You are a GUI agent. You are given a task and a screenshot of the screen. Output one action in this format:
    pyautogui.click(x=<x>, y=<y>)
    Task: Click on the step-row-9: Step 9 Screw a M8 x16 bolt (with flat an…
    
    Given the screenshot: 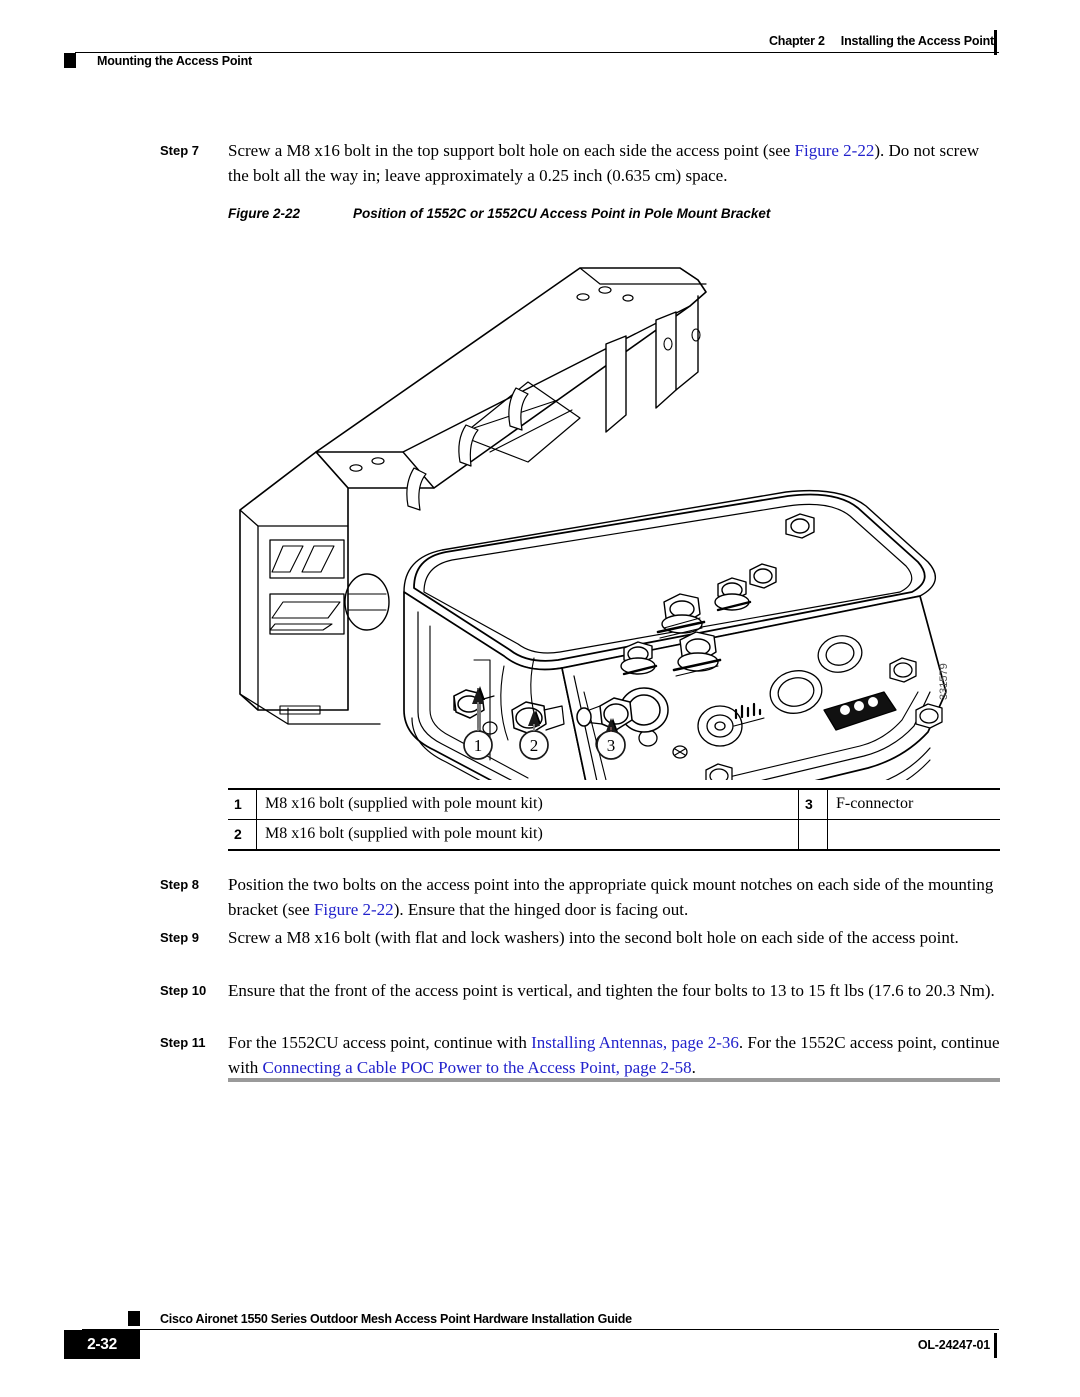 What is the action you would take?
    pyautogui.click(x=580, y=937)
    